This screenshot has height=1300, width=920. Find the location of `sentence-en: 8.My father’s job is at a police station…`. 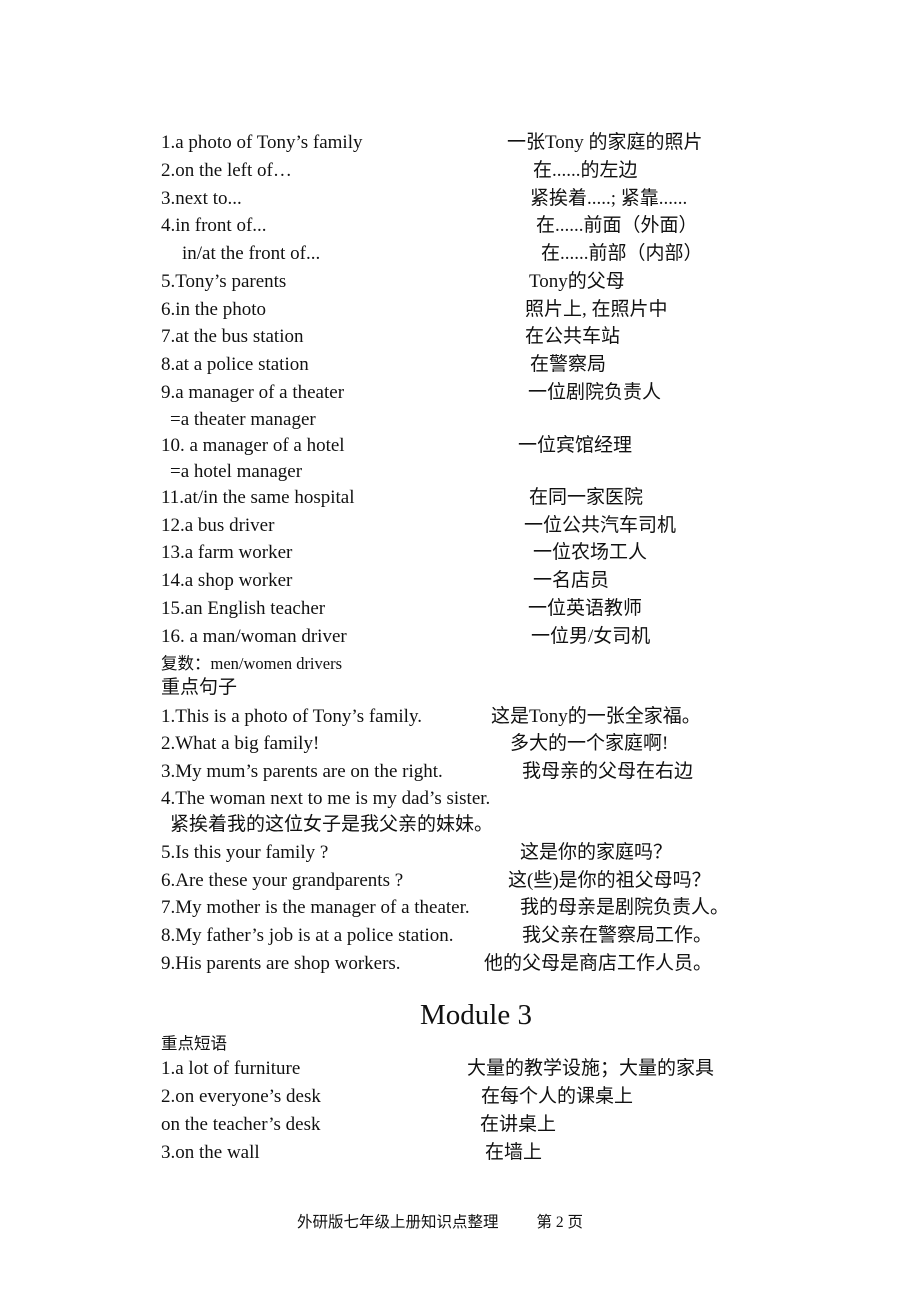

sentence-en: 8.My father’s job is at a police station… is located at coordinates (307, 935).